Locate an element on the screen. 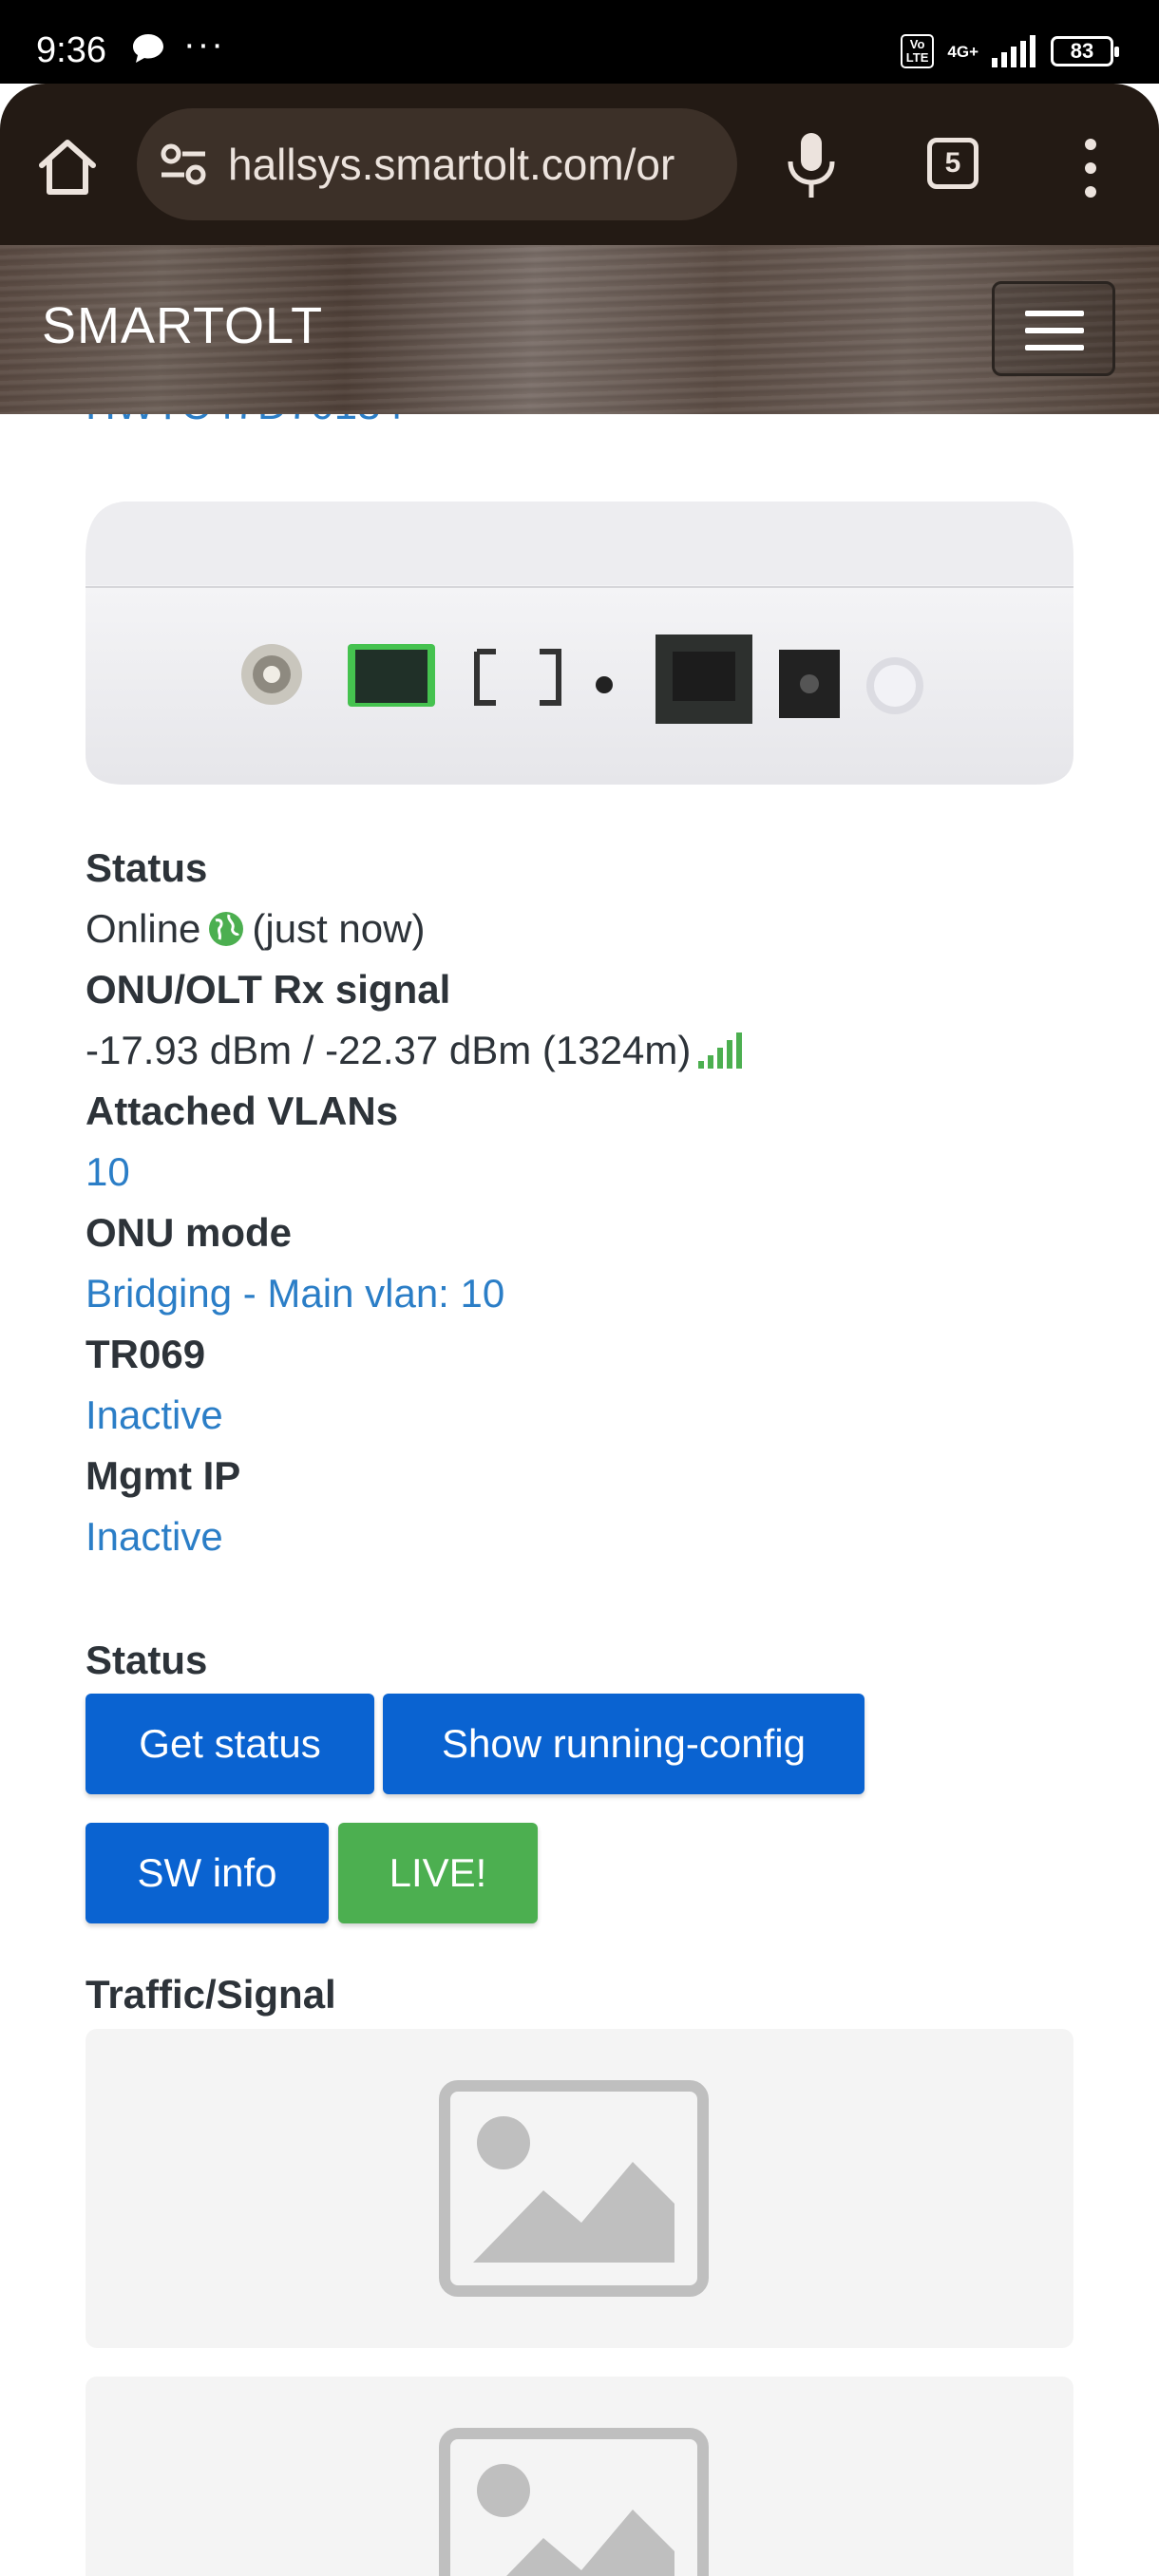 The image size is (1159, 2576). browser-toolbar: hallsys.smartolt.com/or 5 is located at coordinates (579, 164).